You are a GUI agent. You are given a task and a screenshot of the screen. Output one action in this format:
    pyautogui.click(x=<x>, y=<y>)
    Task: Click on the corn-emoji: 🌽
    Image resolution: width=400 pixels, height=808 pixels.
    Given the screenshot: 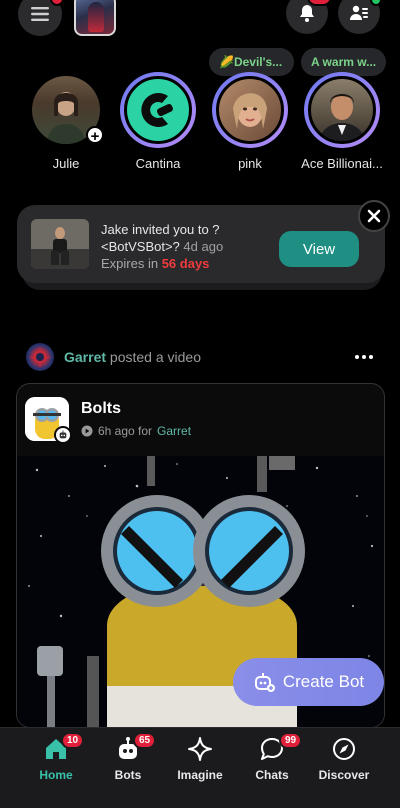 What is the action you would take?
    pyautogui.click(x=226, y=62)
    